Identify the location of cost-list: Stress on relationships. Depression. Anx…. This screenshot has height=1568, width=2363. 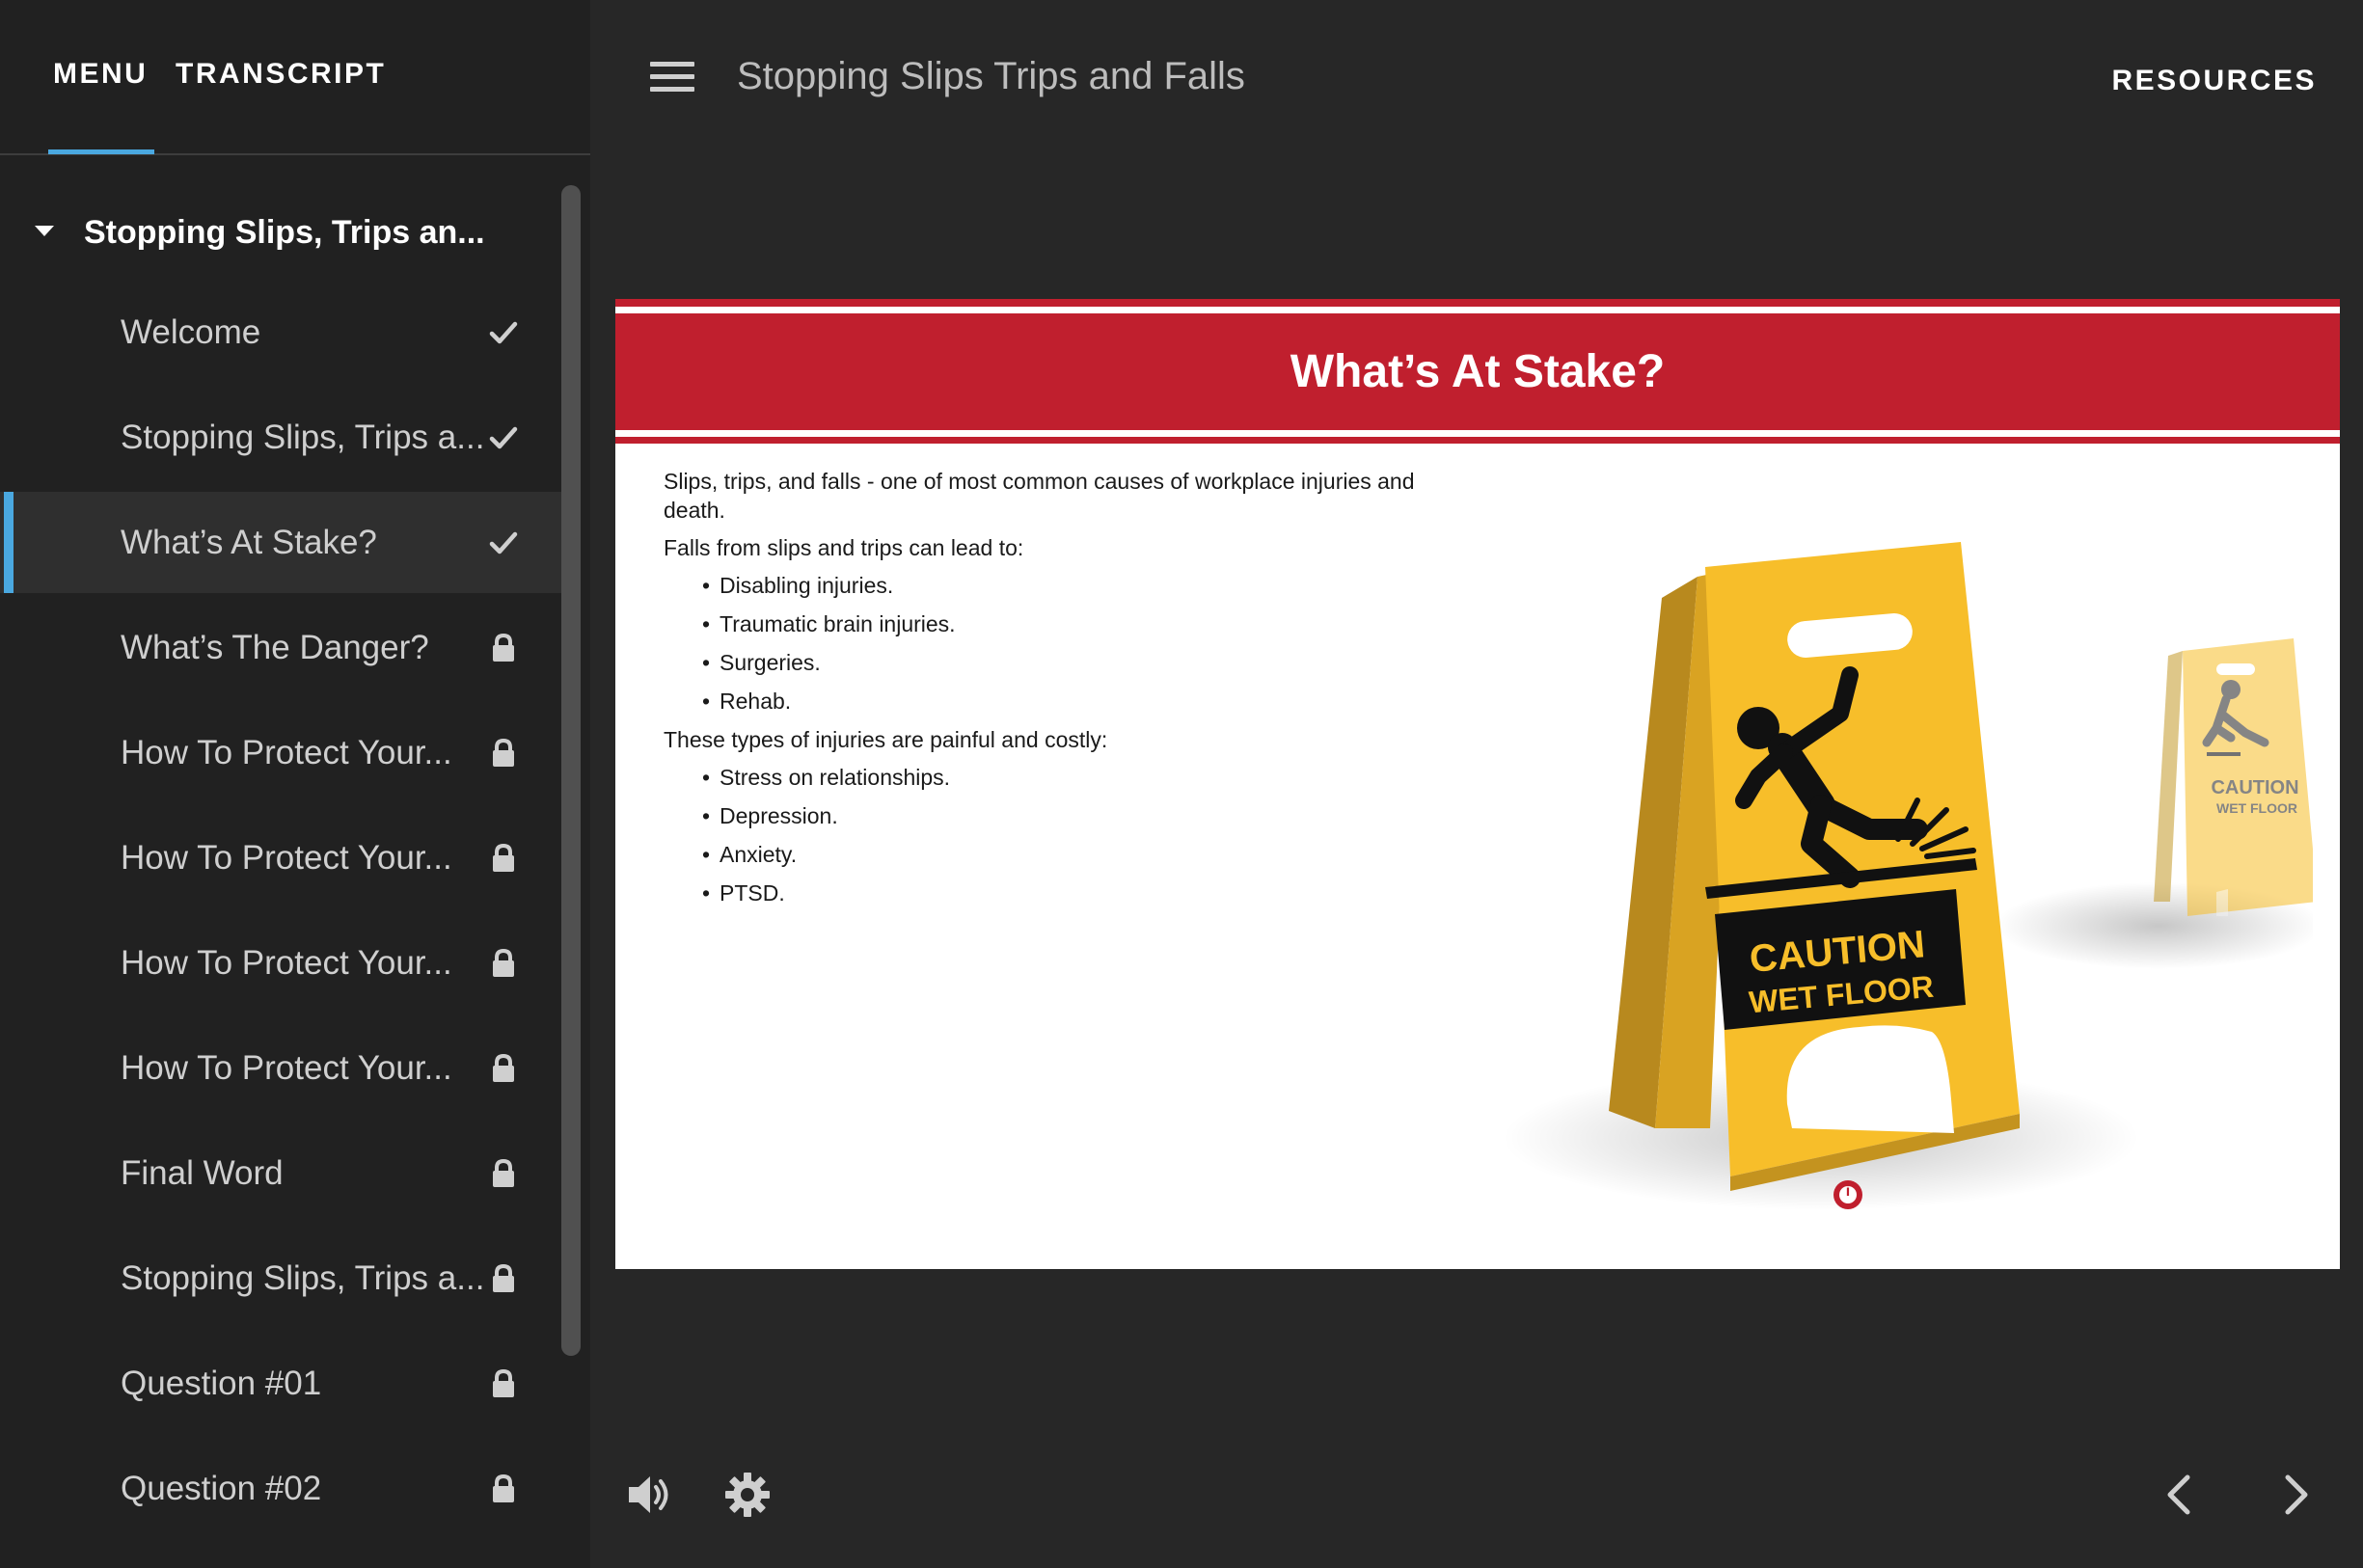
(1045, 835).